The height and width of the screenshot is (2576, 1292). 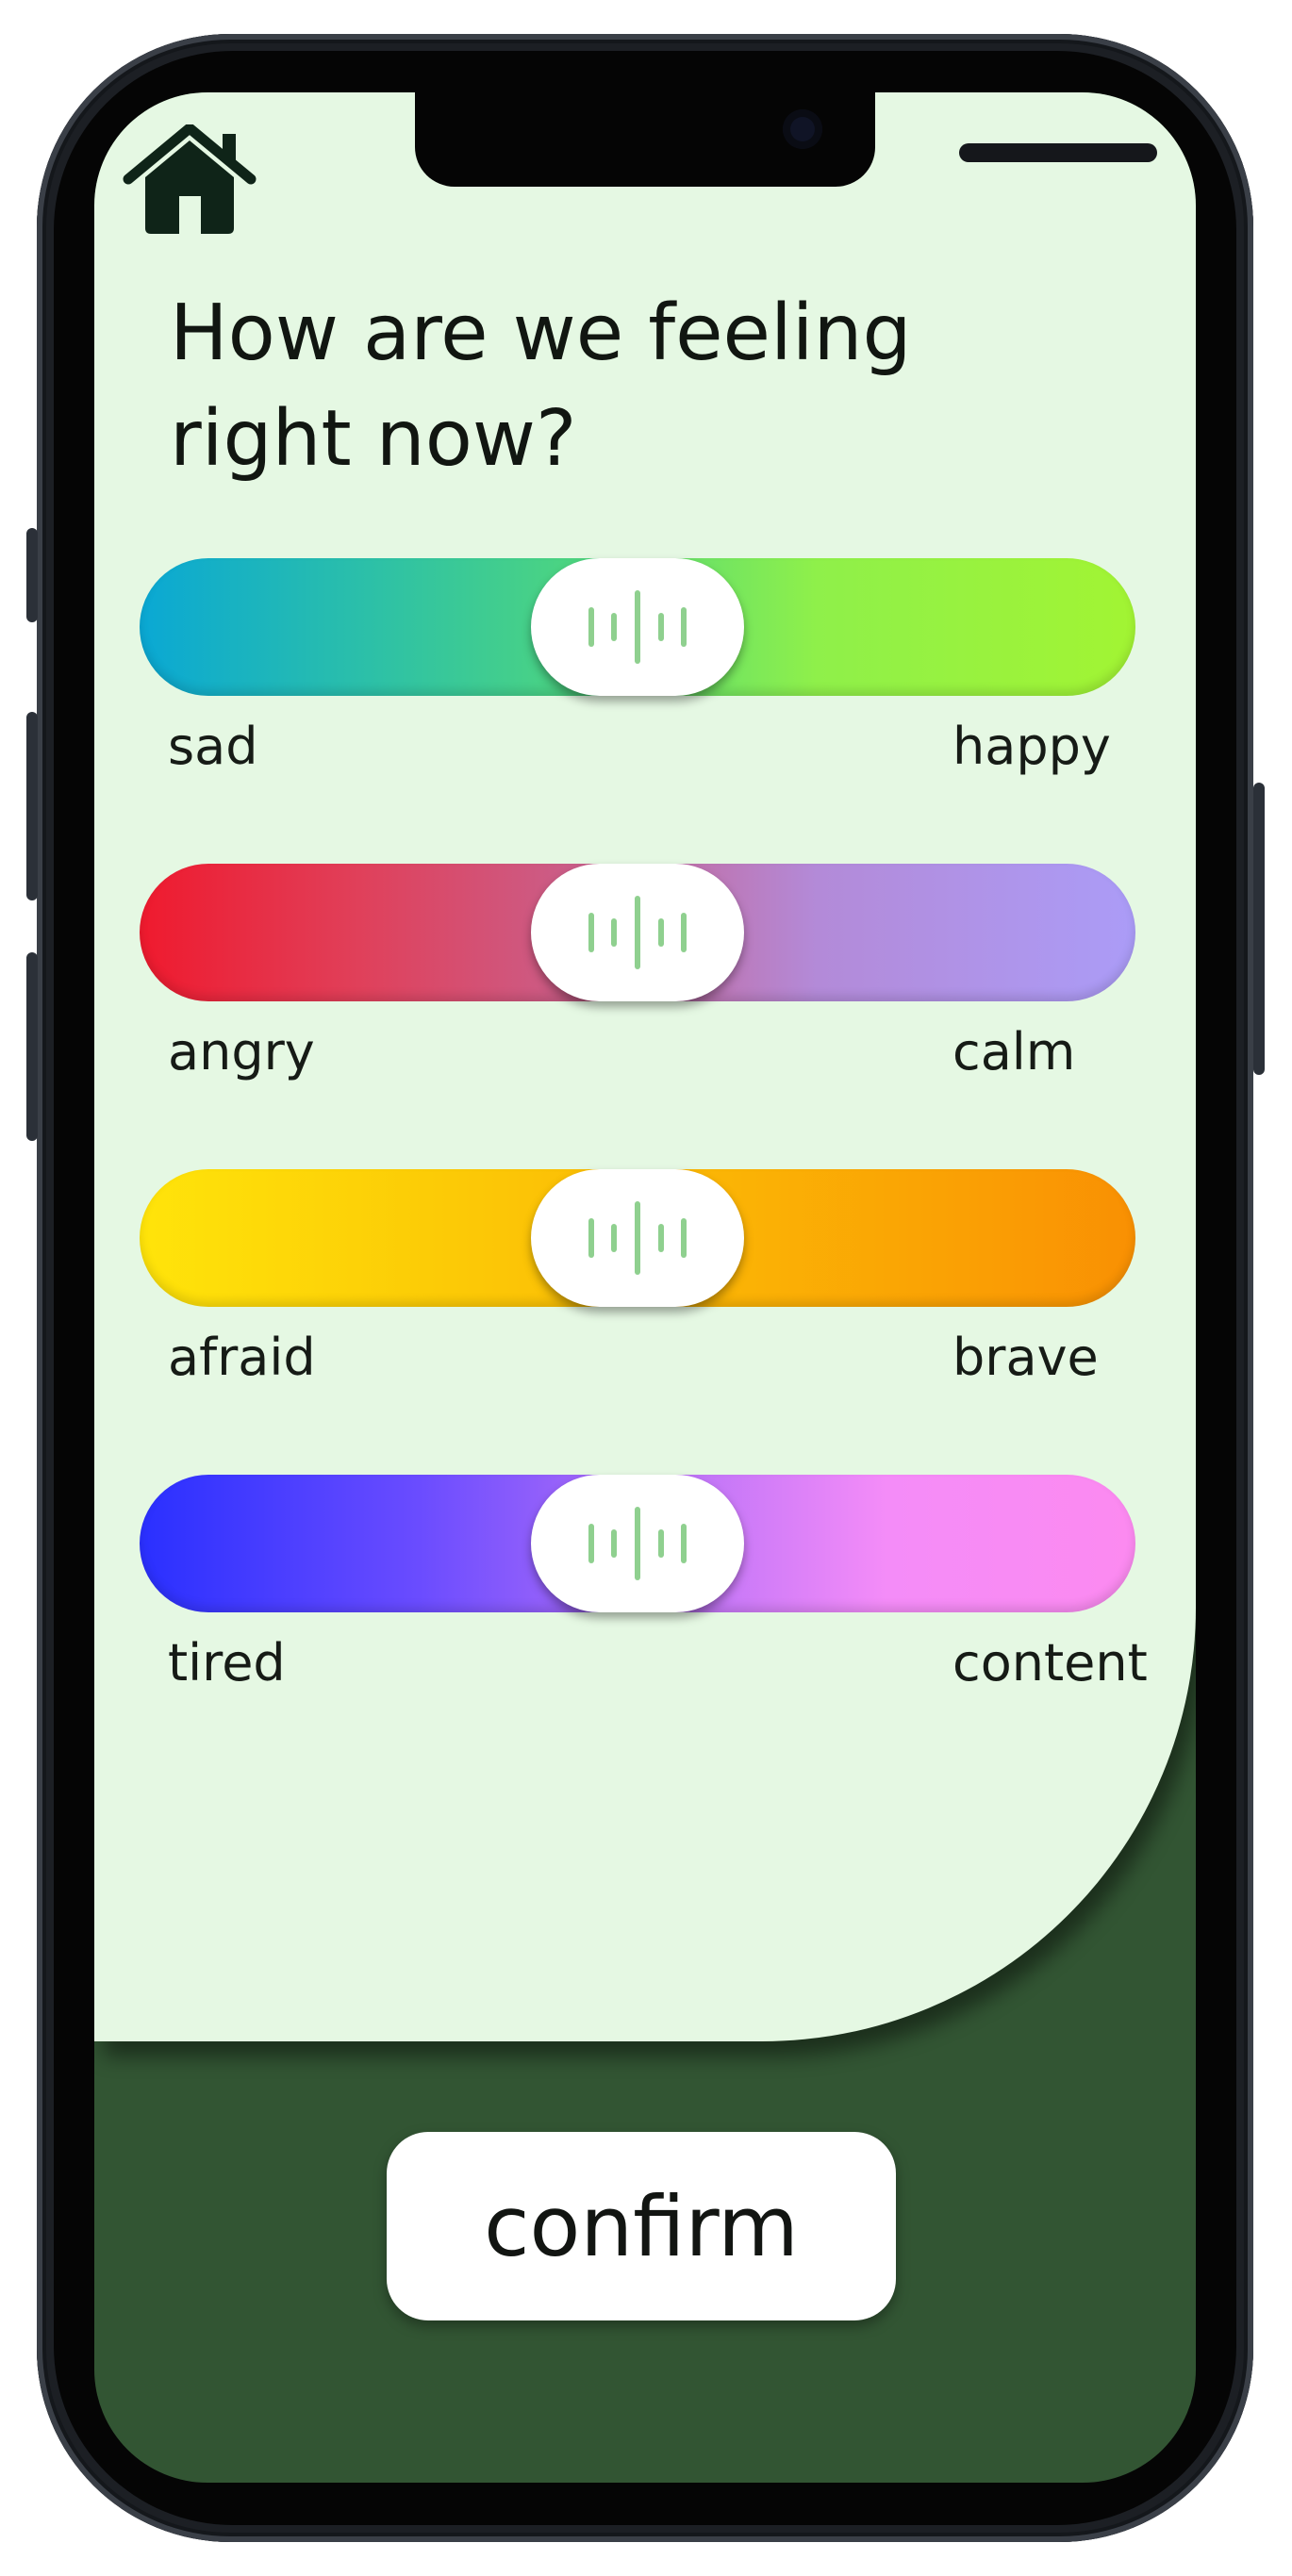 What do you see at coordinates (32, 1046) in the screenshot?
I see `volume-down-button` at bounding box center [32, 1046].